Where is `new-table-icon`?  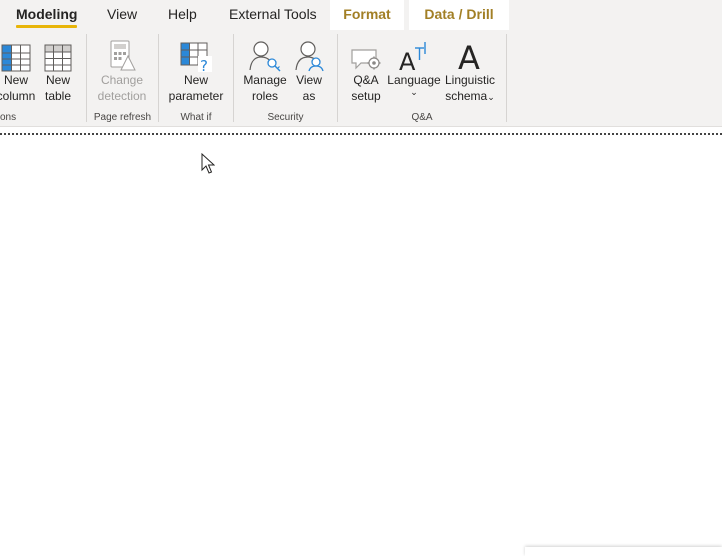 new-table-icon is located at coordinates (58, 58).